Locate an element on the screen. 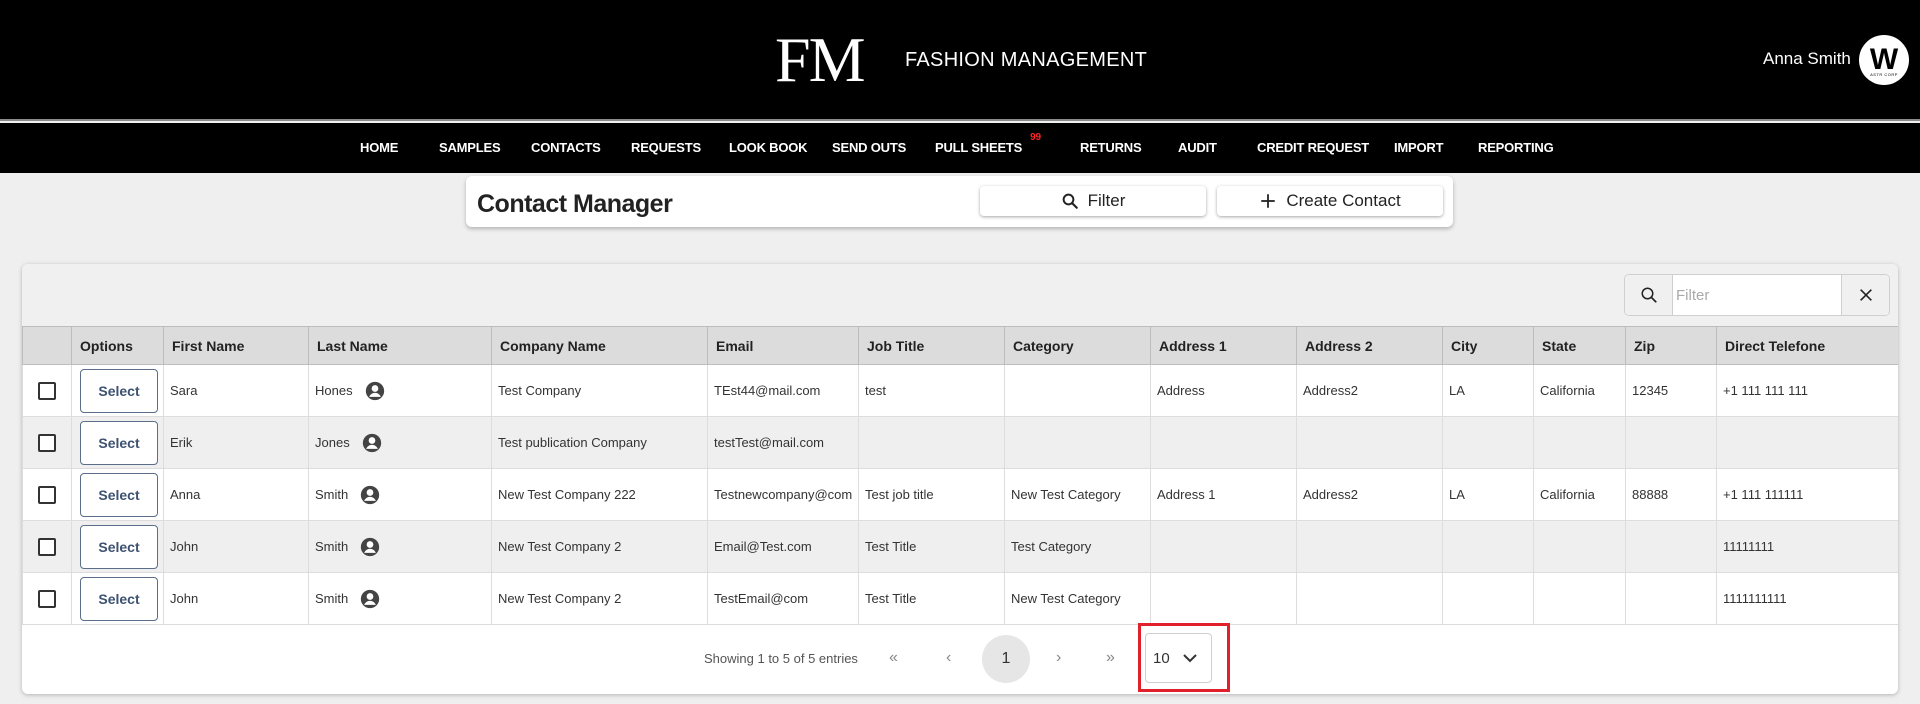  nav-pull-sheets: PULL SHEETS 99 is located at coordinates (988, 143).